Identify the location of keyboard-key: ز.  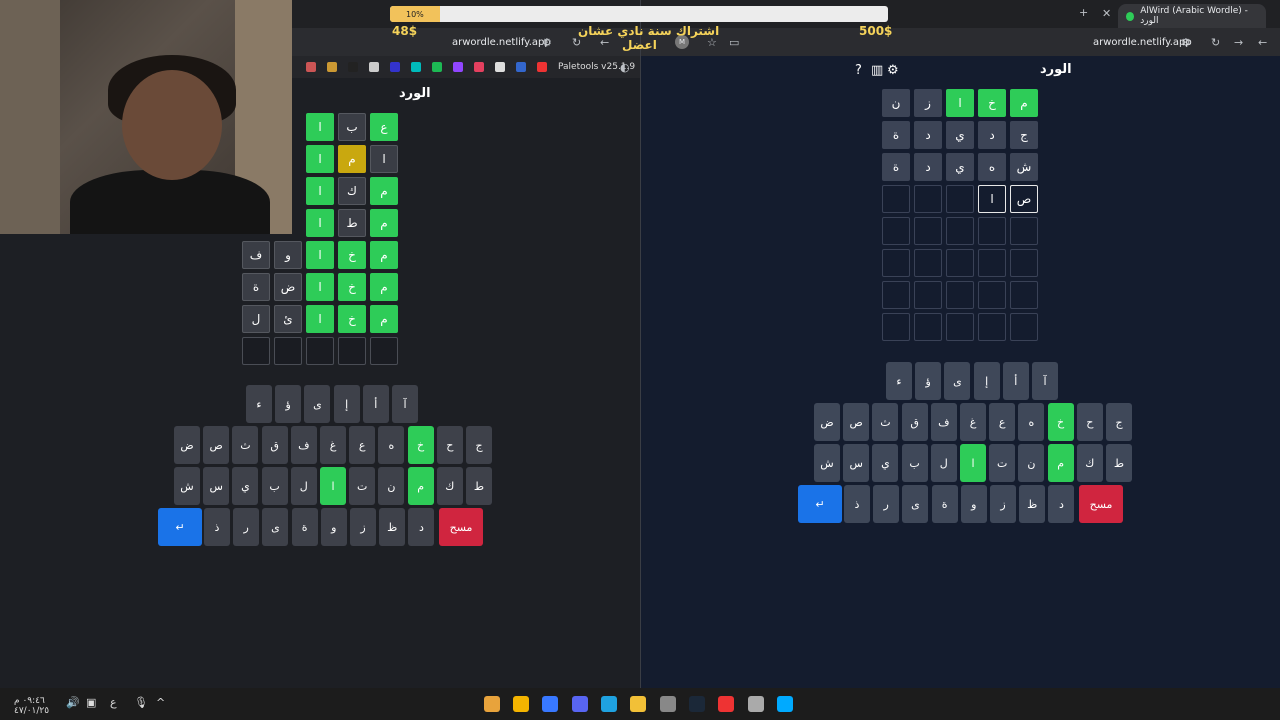
(1003, 504).